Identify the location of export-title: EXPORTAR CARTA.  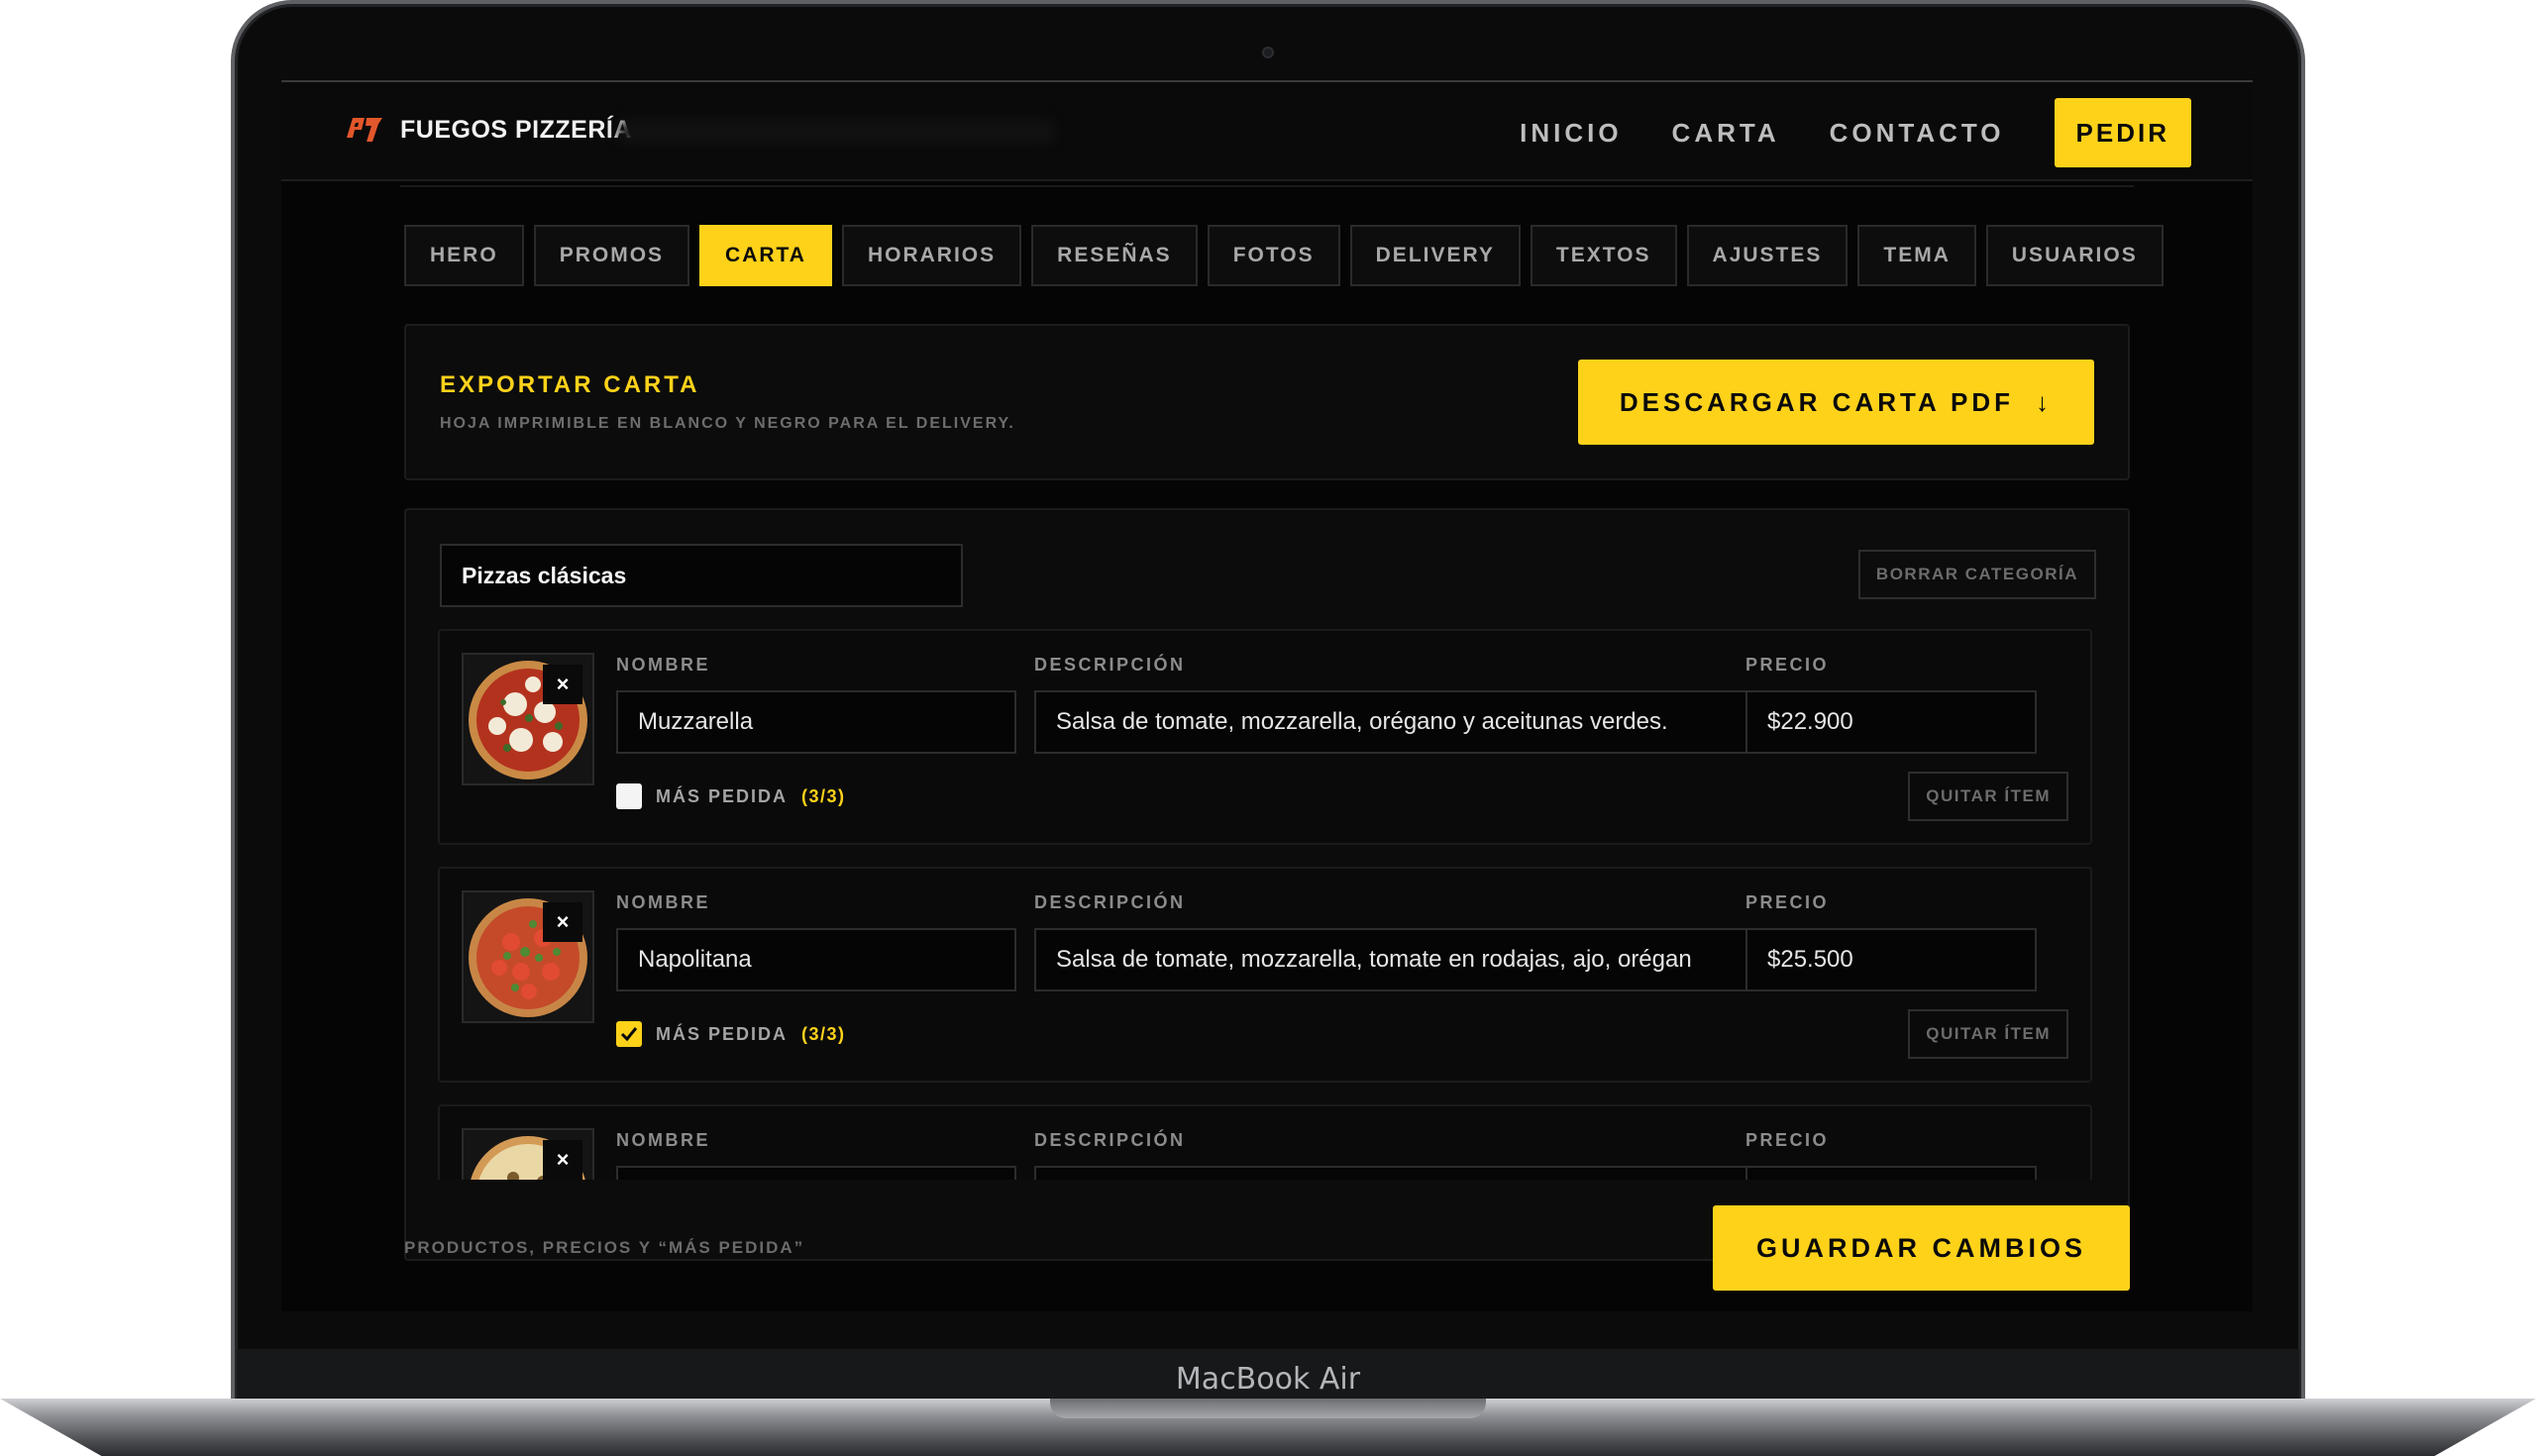
(570, 384).